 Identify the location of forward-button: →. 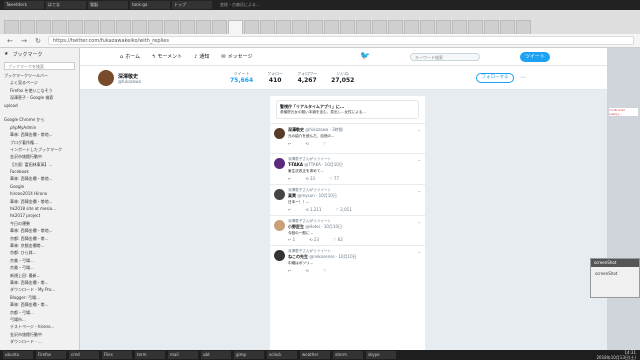
(24, 41).